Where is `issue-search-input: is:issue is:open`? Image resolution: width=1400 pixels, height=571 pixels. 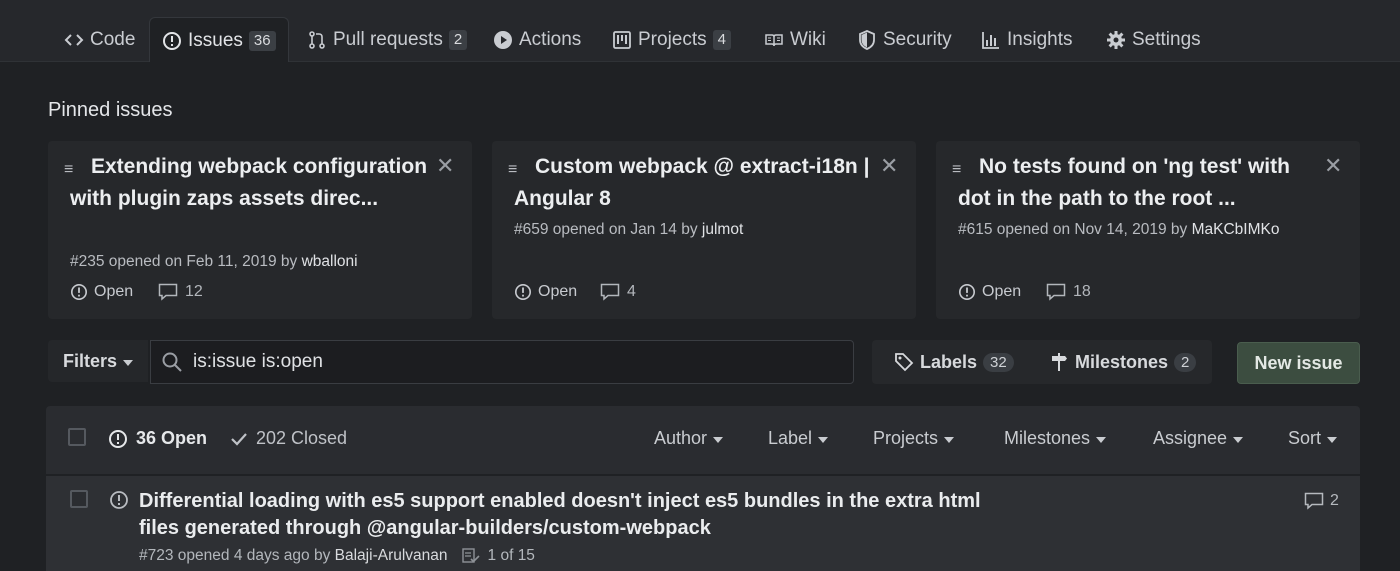
issue-search-input: is:issue is:open is located at coordinates (502, 362).